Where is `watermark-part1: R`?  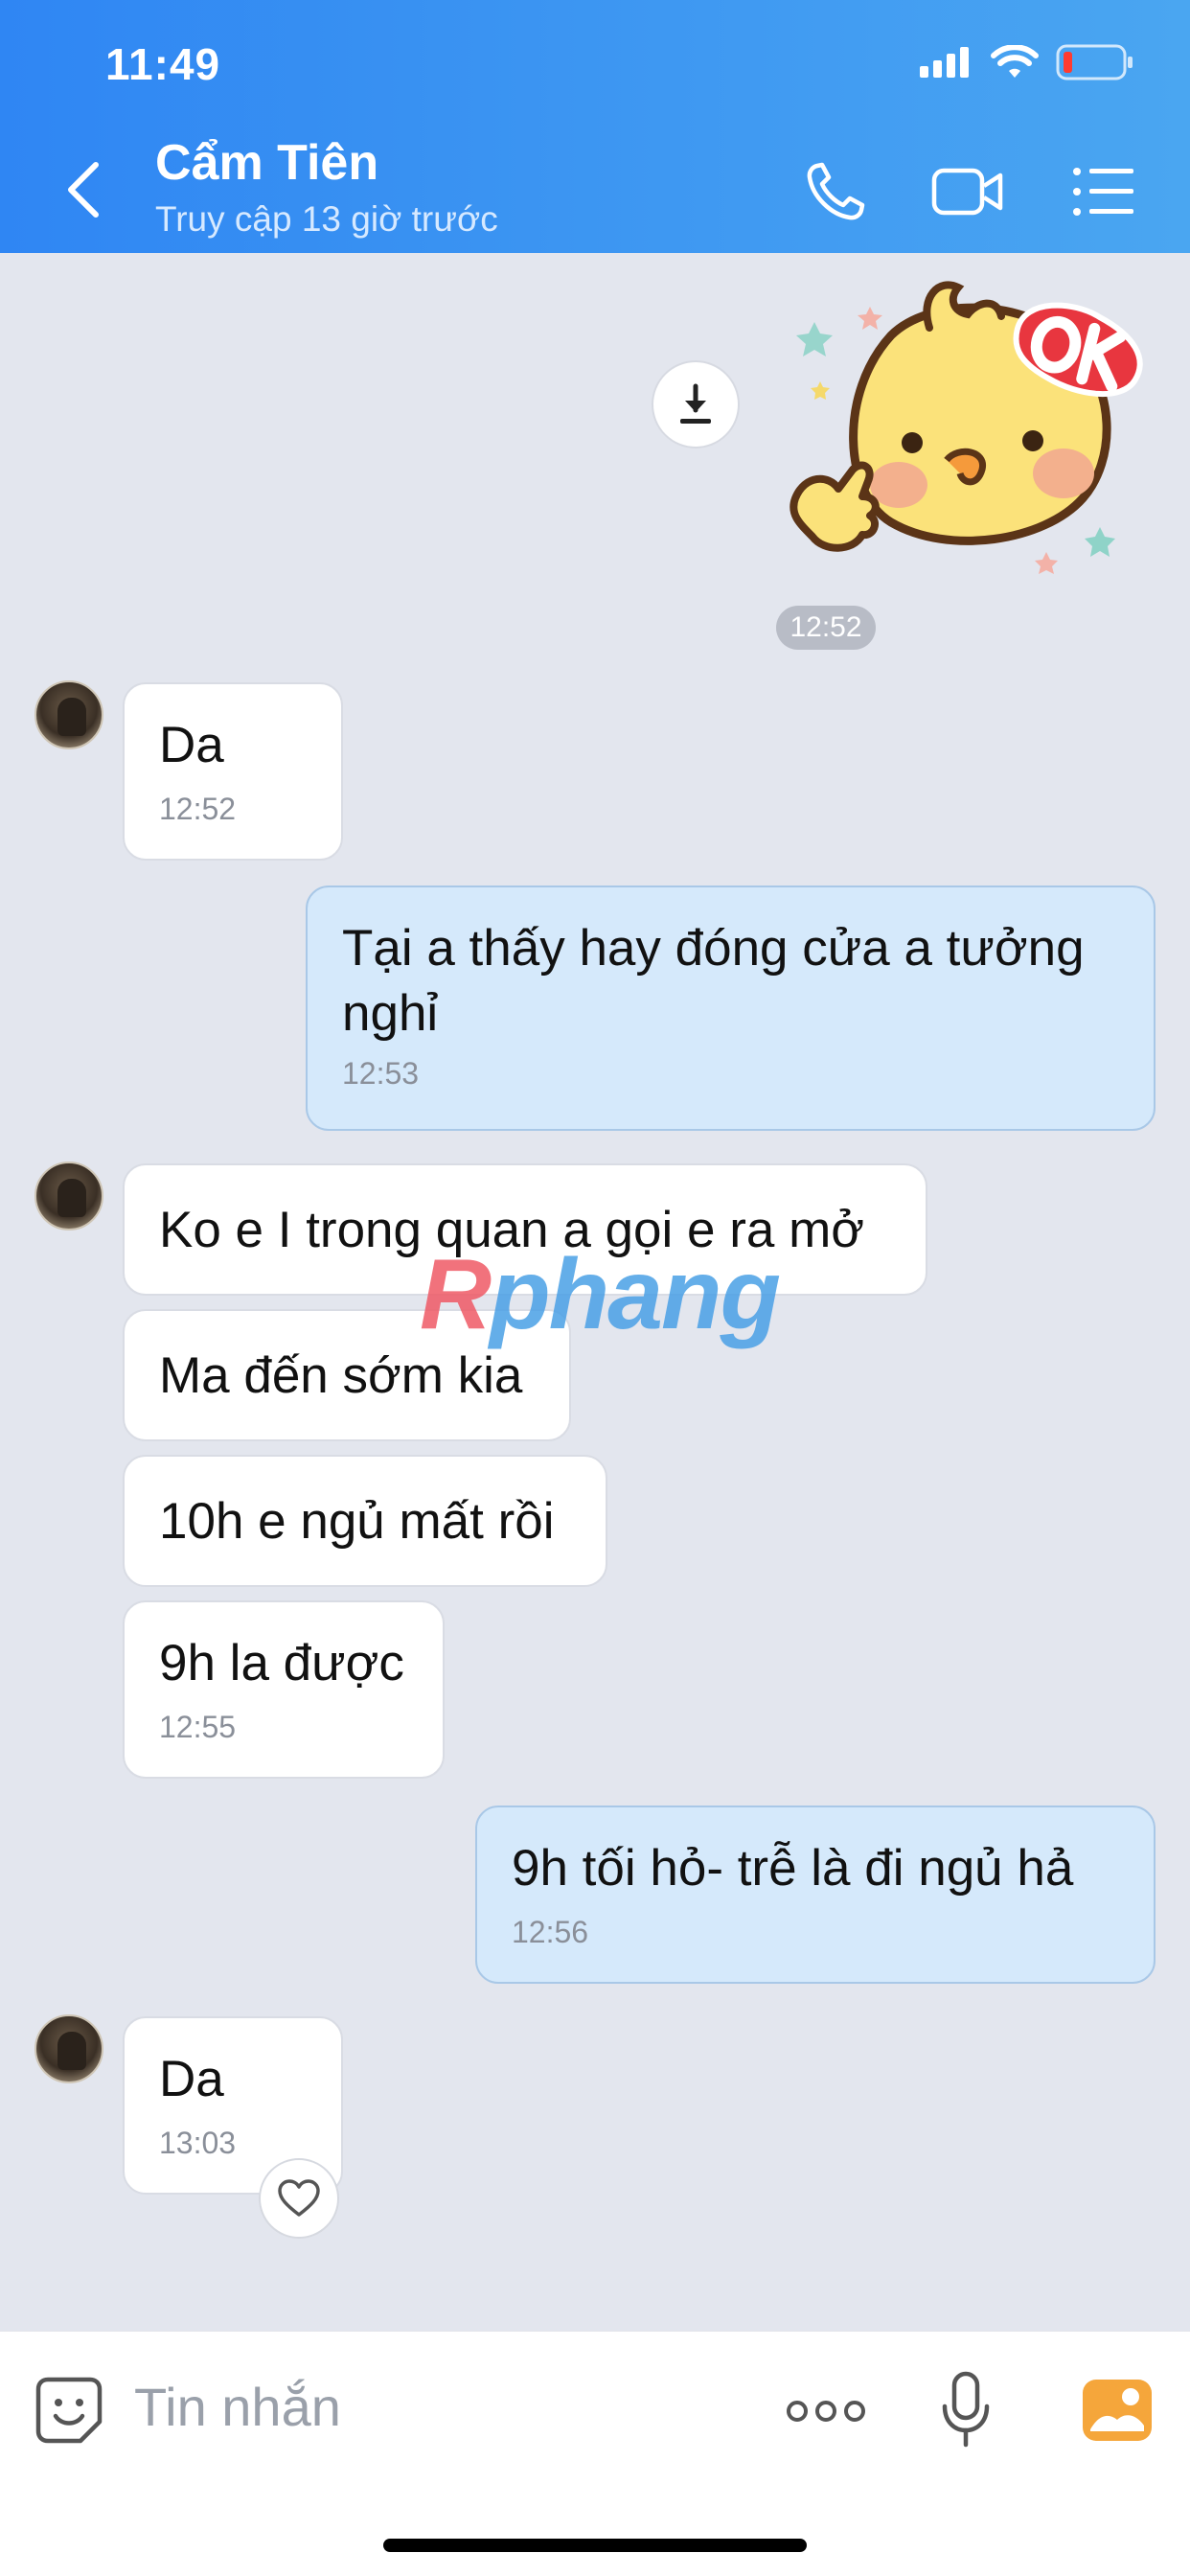 watermark-part1: R is located at coordinates (456, 1295).